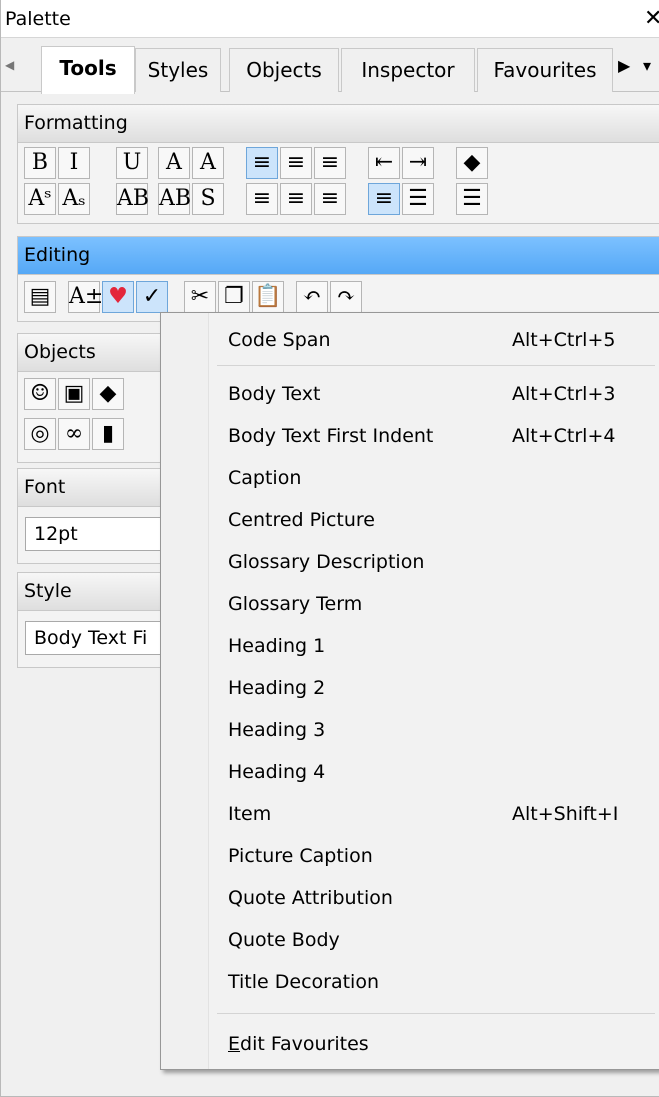 The image size is (659, 1097). What do you see at coordinates (338, 256) in the screenshot?
I see `editing-header: Editing` at bounding box center [338, 256].